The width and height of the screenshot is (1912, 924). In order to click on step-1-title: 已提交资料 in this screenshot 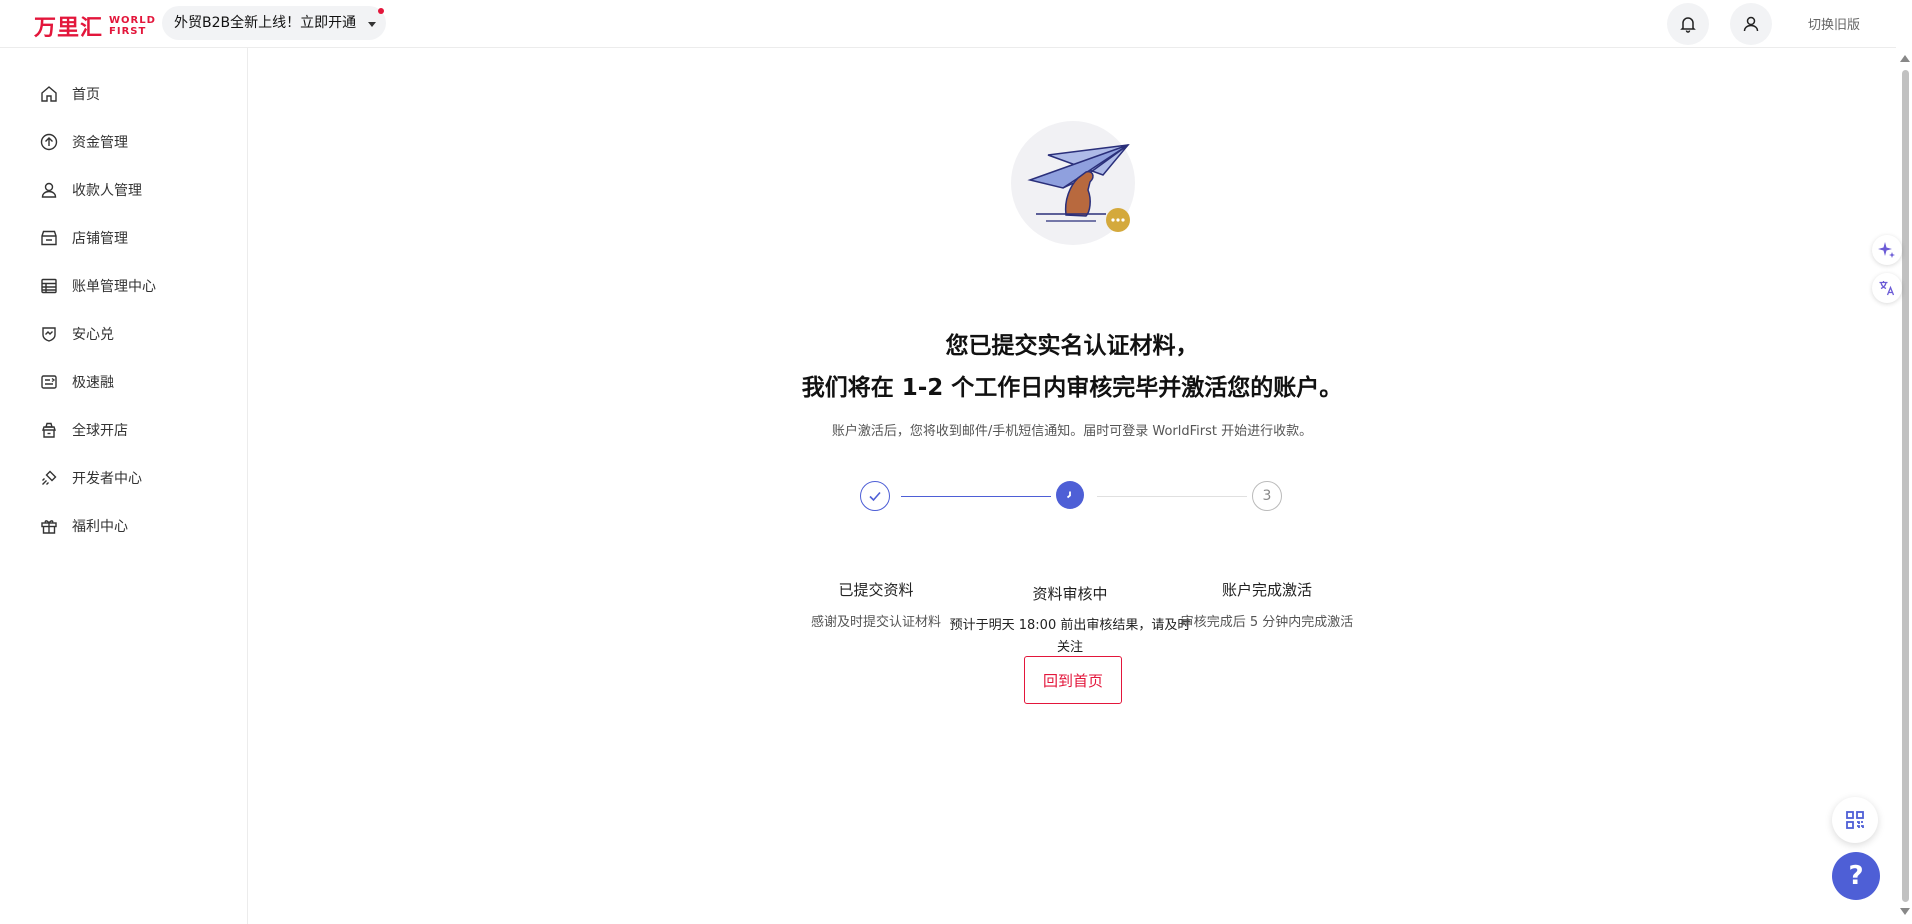, I will do `click(876, 590)`.